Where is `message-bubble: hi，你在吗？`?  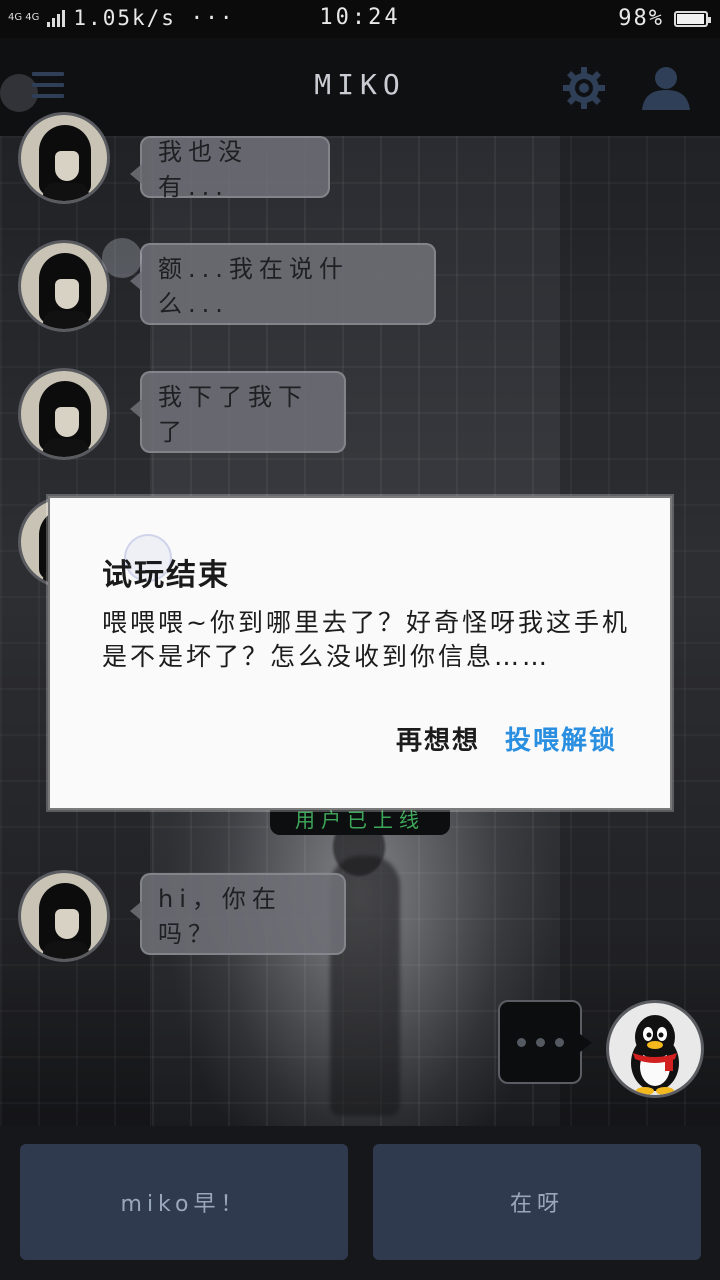
message-bubble: hi，你在吗？ is located at coordinates (238, 914).